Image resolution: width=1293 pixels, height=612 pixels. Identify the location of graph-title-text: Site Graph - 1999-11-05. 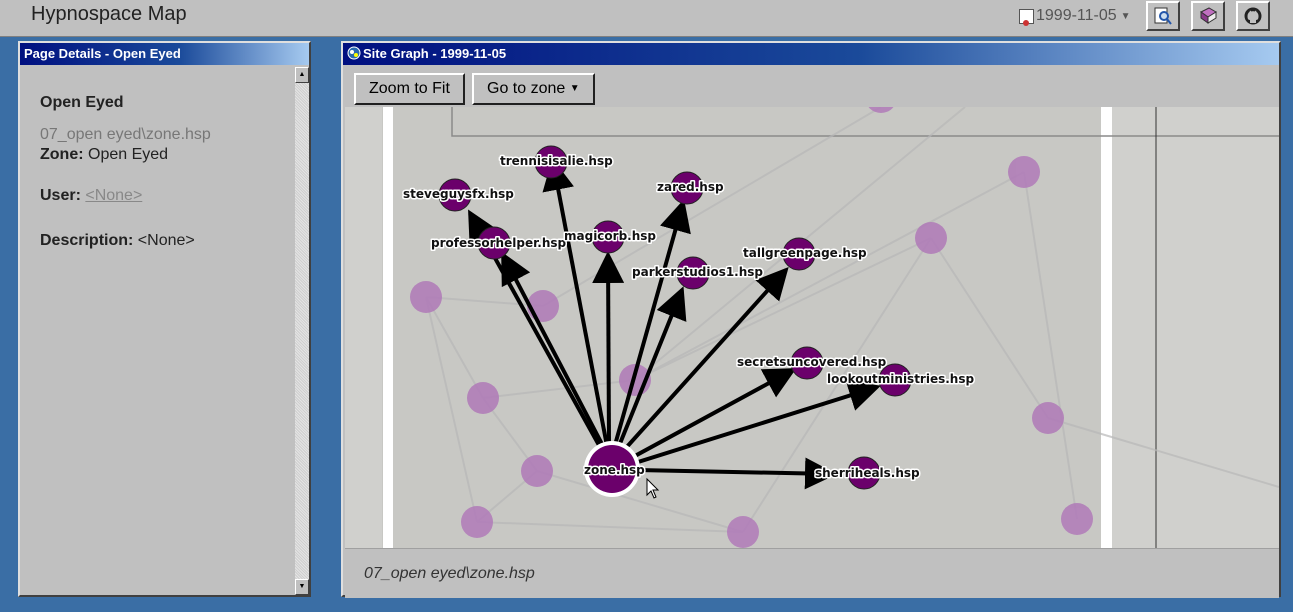
(435, 53).